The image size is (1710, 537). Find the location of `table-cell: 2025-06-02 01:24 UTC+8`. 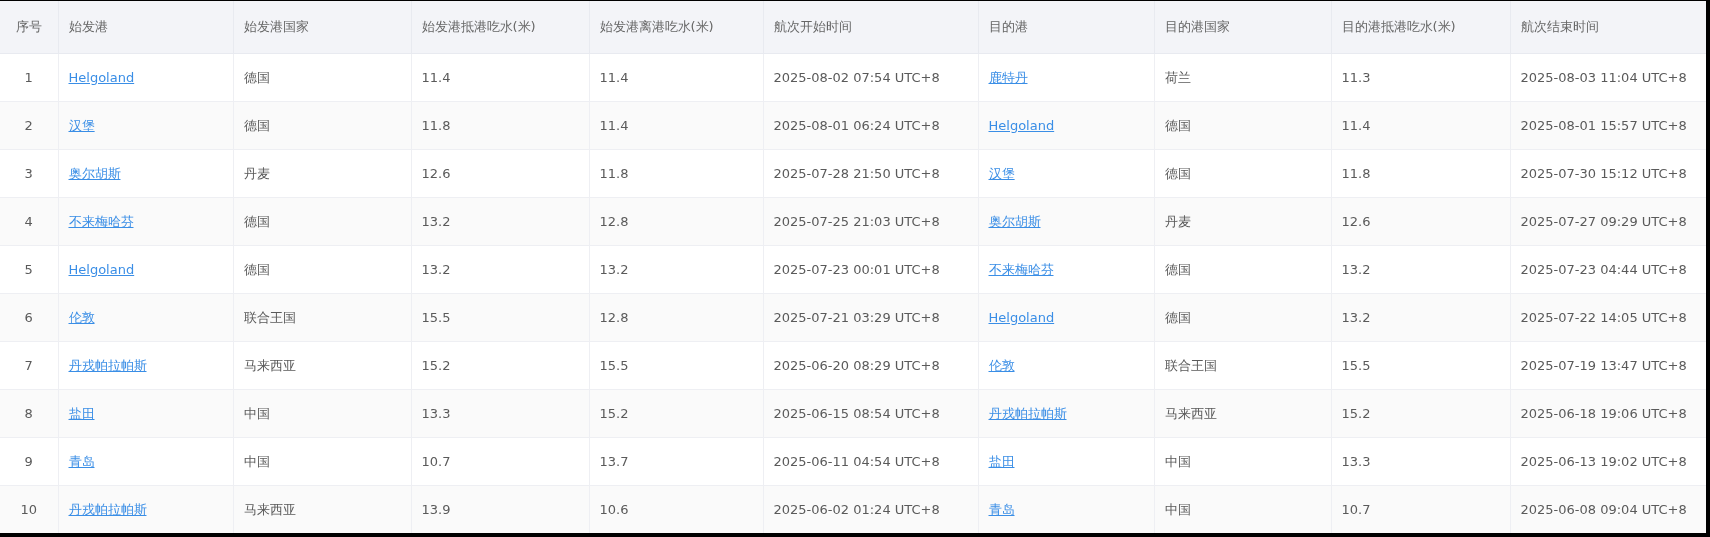

table-cell: 2025-06-02 01:24 UTC+8 is located at coordinates (870, 509).